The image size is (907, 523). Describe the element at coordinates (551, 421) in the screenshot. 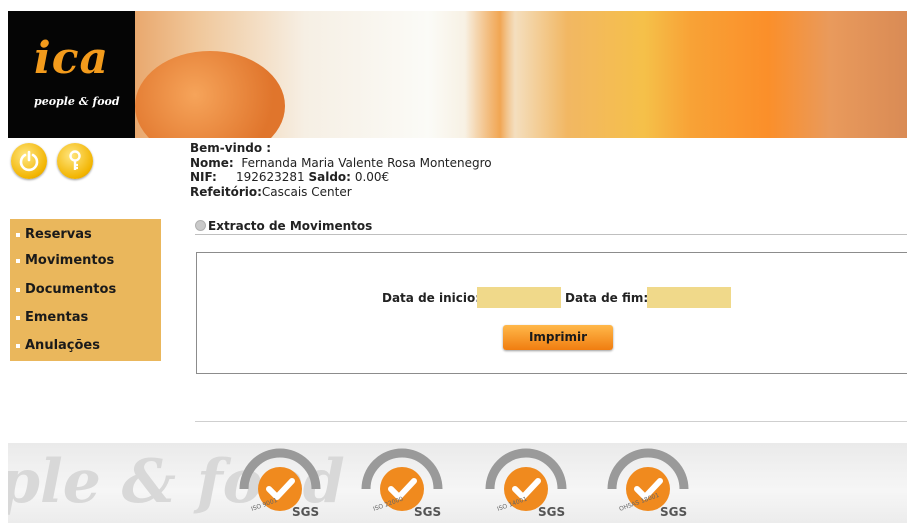

I see `content-divider` at that location.